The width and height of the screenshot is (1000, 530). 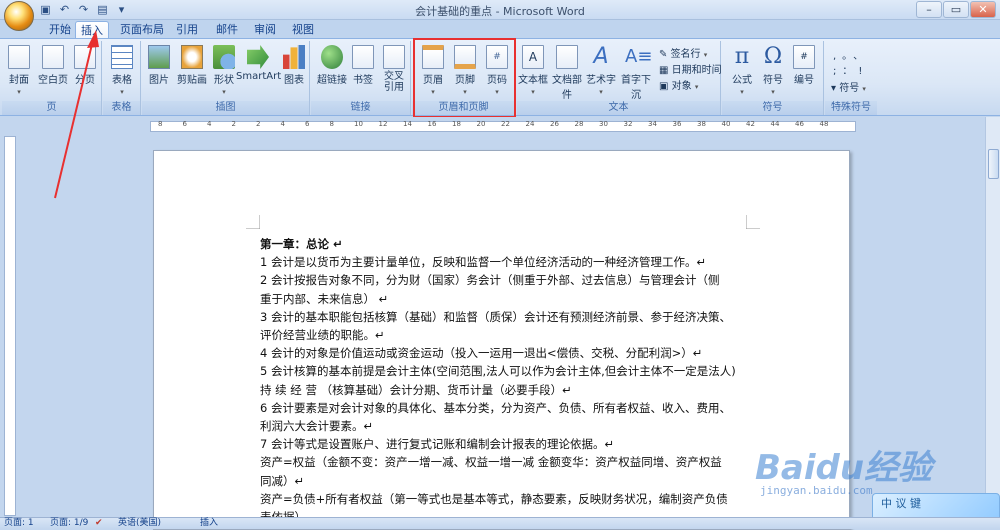 What do you see at coordinates (773, 70) in the screenshot?
I see `symbol-button: Ω 符号 ▾` at bounding box center [773, 70].